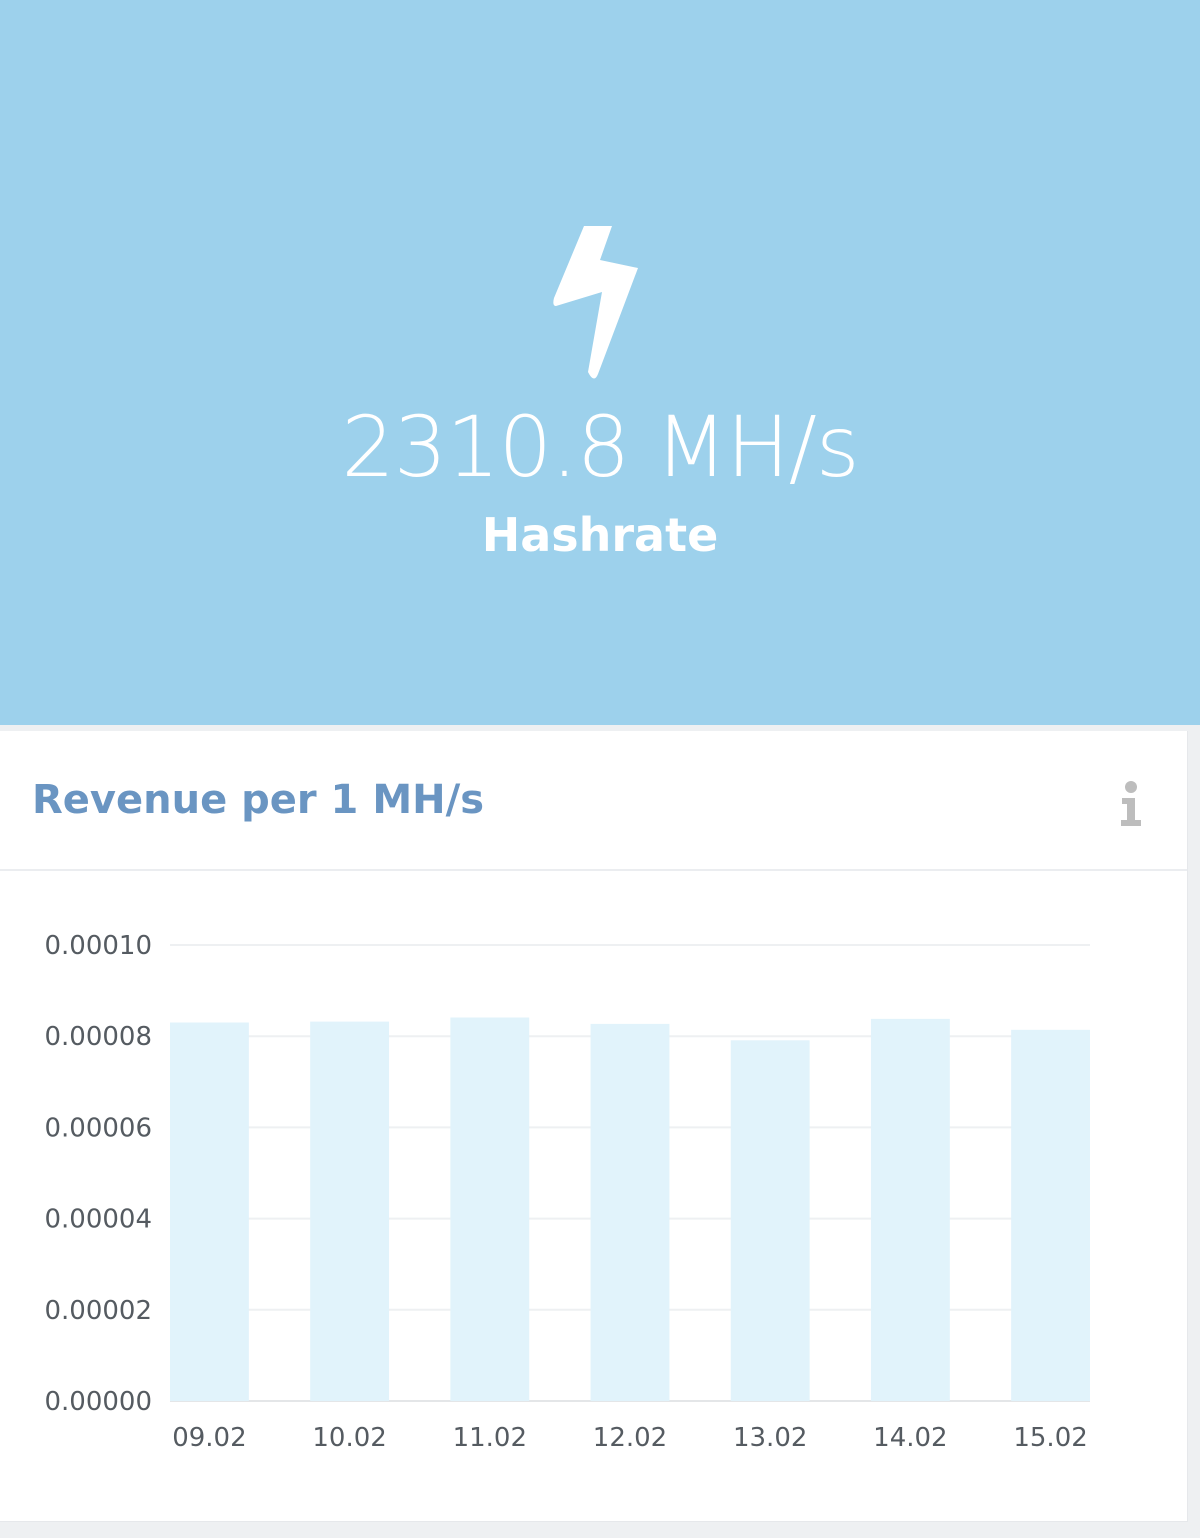 The height and width of the screenshot is (1538, 1200). What do you see at coordinates (98, 1220) in the screenshot?
I see `y-tick-label: 0.00004` at bounding box center [98, 1220].